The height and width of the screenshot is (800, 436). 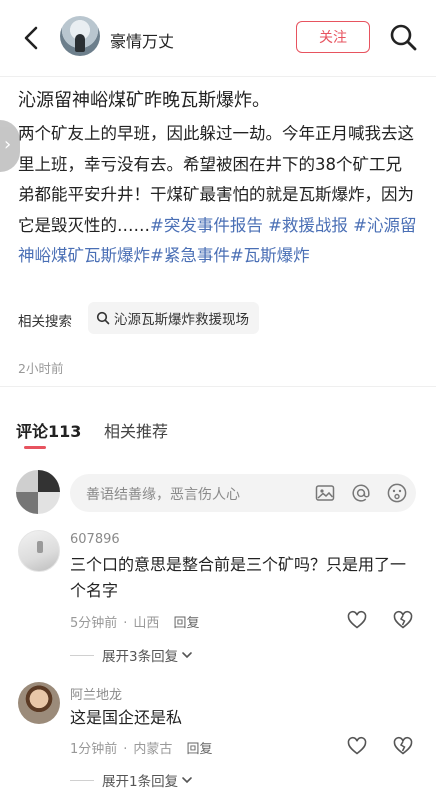 I want to click on image-icon, so click(x=325, y=493).